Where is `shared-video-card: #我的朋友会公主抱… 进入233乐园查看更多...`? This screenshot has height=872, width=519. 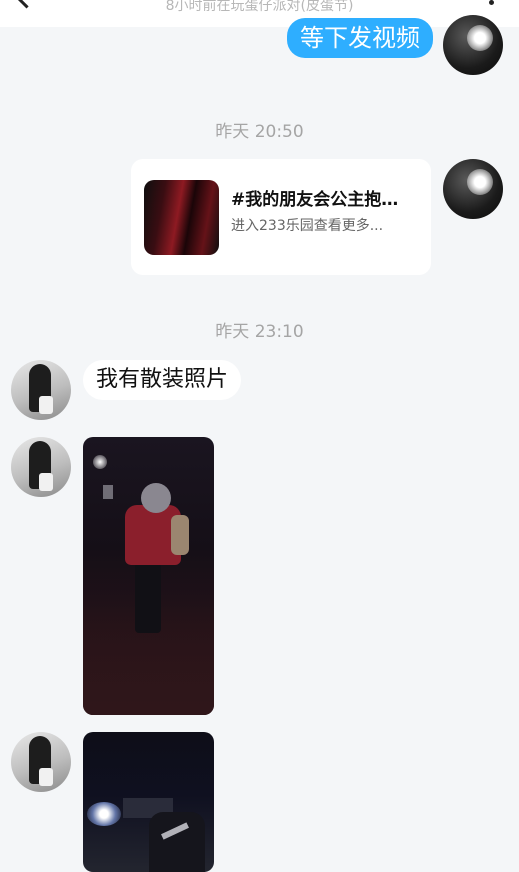 shared-video-card: #我的朋友会公主抱… 进入233乐园查看更多... is located at coordinates (281, 217).